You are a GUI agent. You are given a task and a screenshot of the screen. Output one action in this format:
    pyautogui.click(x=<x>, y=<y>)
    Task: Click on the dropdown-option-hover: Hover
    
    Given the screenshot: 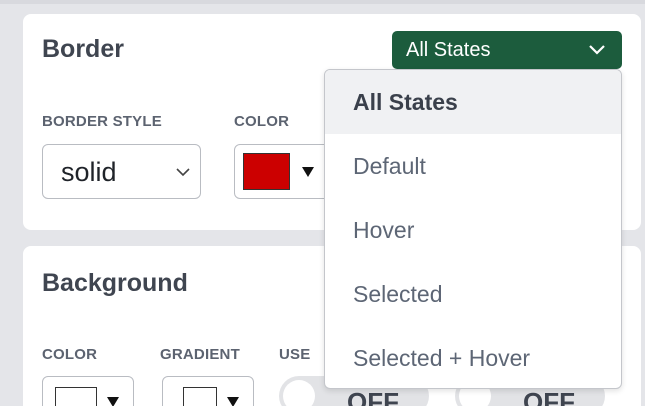 What is the action you would take?
    pyautogui.click(x=473, y=230)
    